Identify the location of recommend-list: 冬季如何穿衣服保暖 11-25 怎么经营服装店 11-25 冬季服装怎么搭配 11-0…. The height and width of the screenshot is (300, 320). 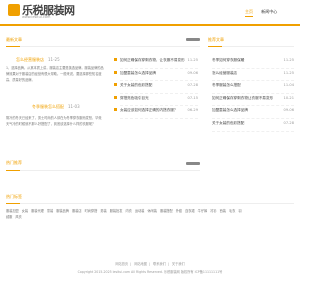
(253, 94).